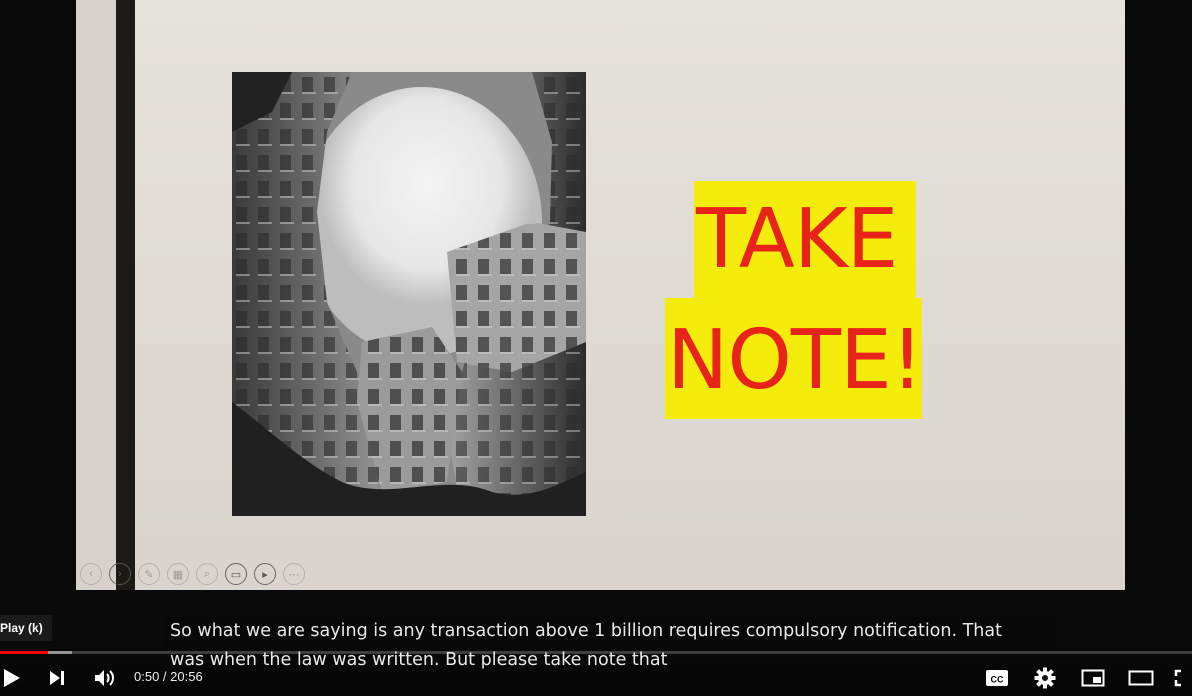 The image size is (1192, 696). What do you see at coordinates (192, 574) in the screenshot?
I see `slideshow-toolbar: ‹ › ✎ ▦ ⌕ ▭ ▸ ⋯` at bounding box center [192, 574].